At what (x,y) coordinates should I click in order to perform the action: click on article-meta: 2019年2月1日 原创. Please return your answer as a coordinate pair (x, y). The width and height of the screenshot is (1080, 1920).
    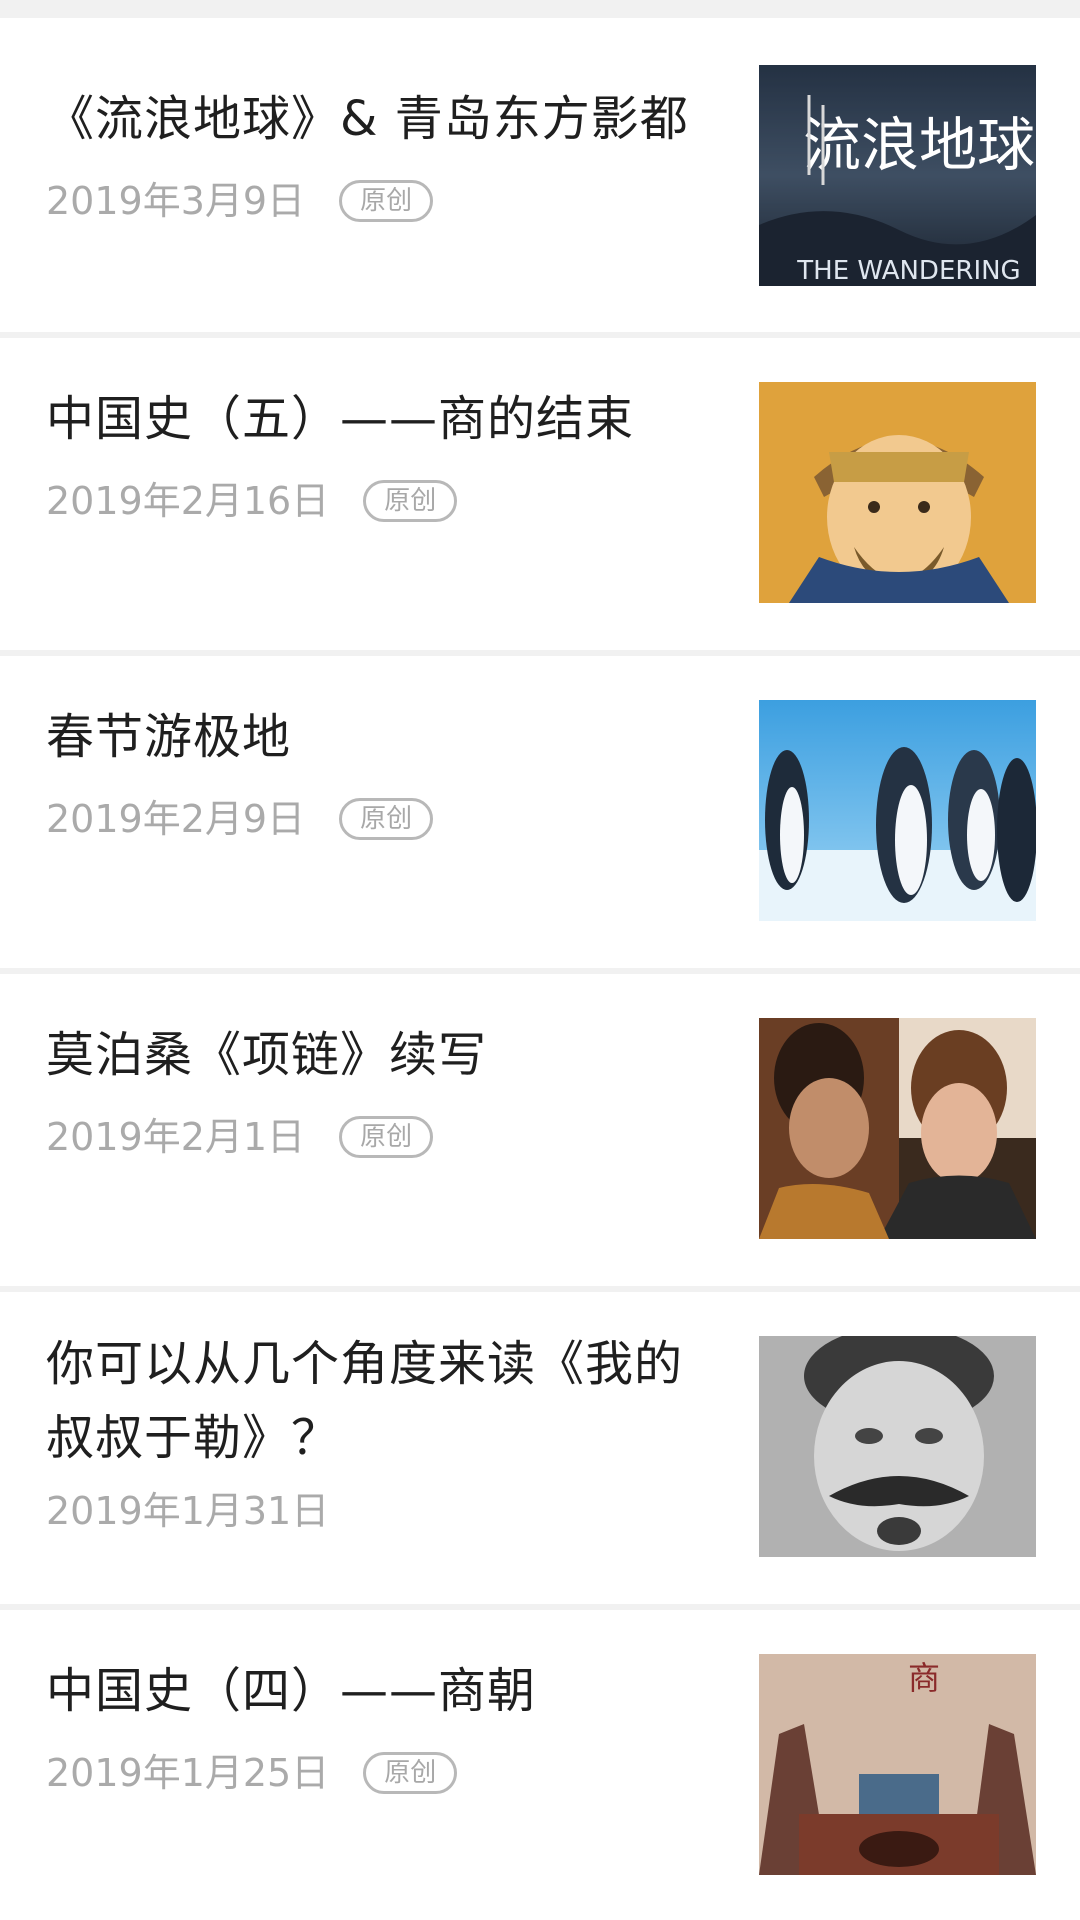
    Looking at the image, I should click on (240, 1137).